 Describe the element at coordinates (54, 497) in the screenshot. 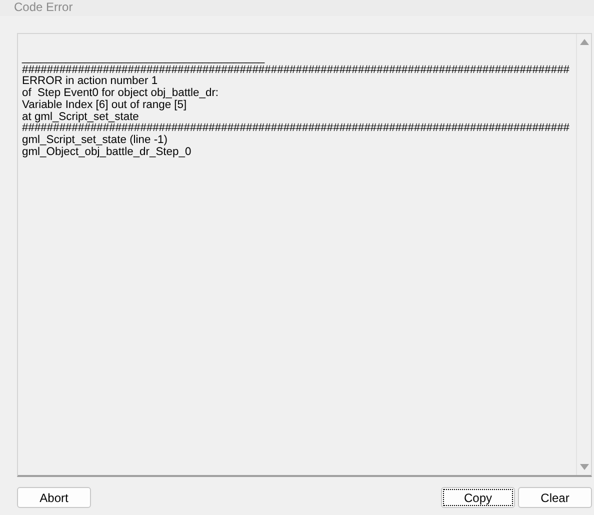

I see `dialog-button: Abort` at that location.